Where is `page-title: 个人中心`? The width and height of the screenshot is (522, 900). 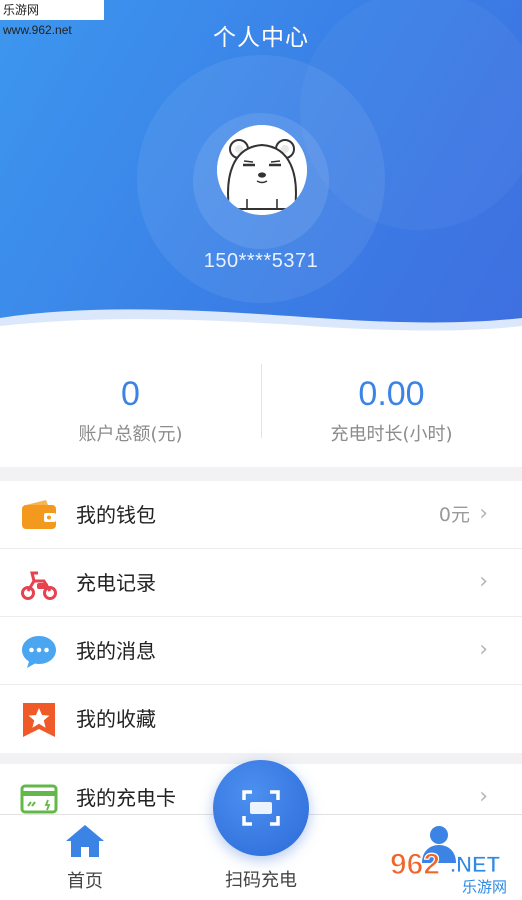 page-title: 个人中心 is located at coordinates (261, 38).